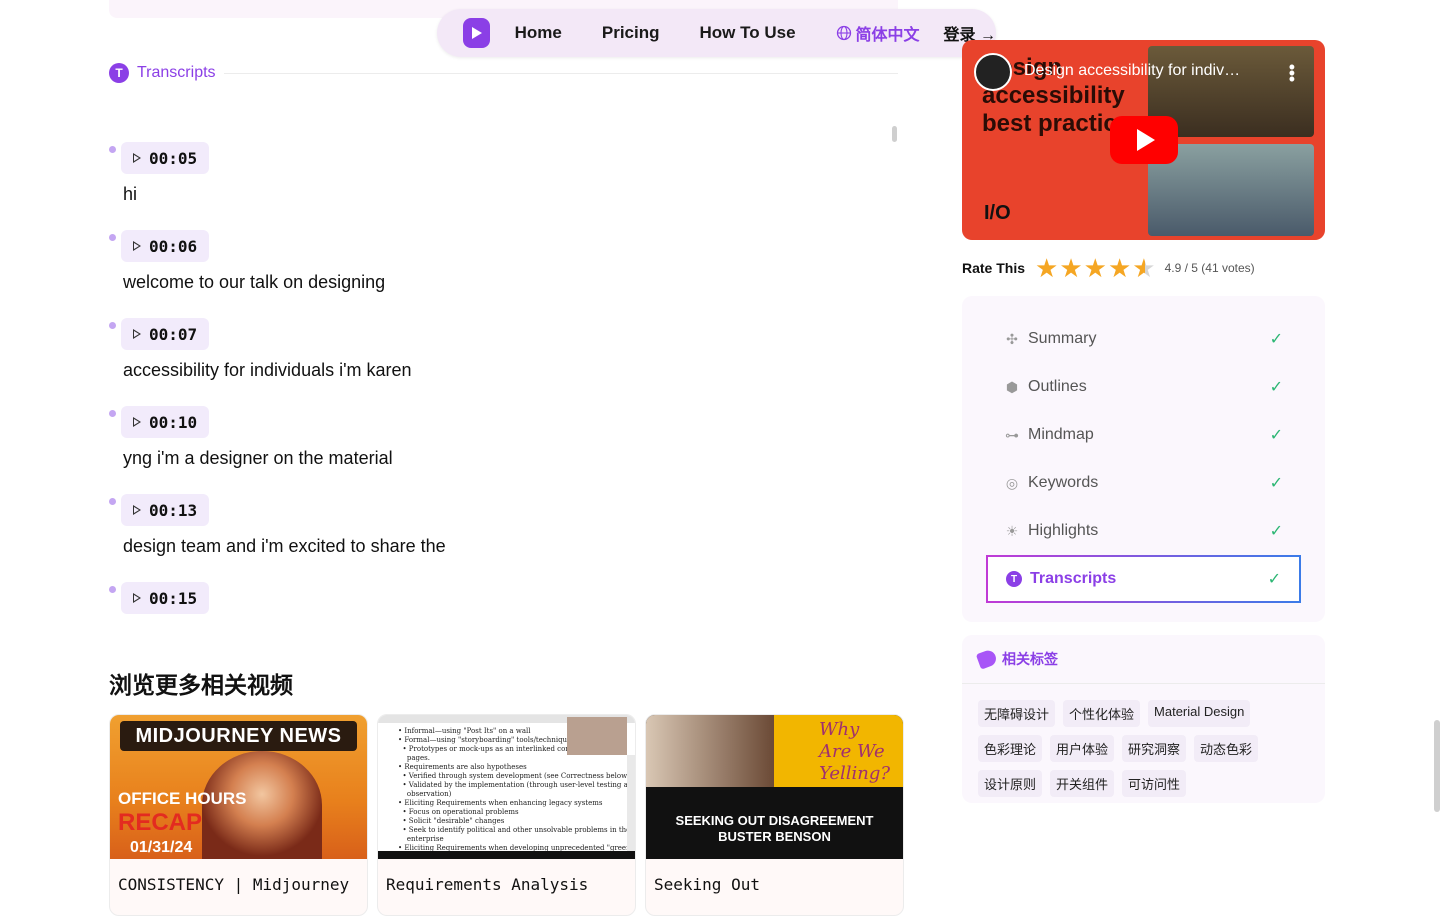  I want to click on video-card-title: Requirements Analysis, so click(506, 876).